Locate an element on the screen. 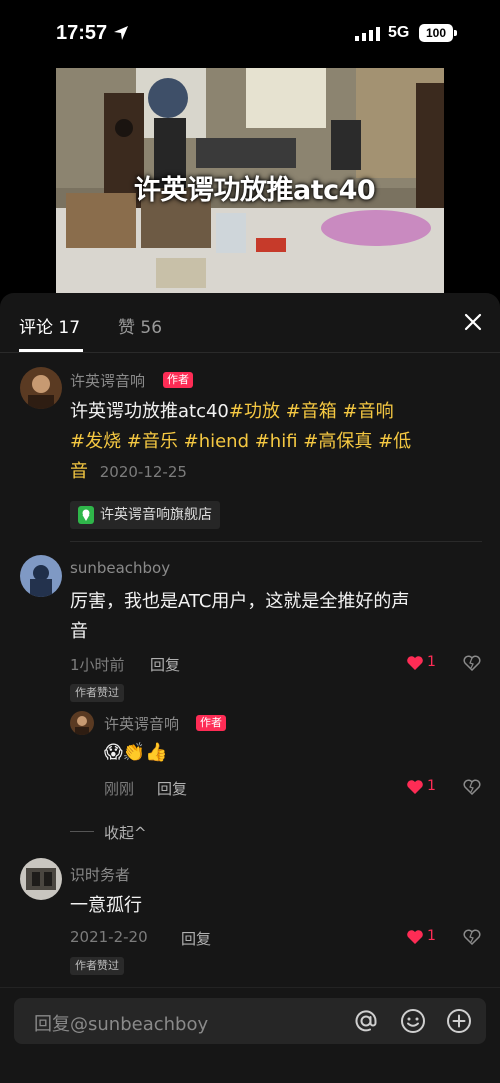 The image size is (500, 1083). add-icon is located at coordinates (459, 1021).